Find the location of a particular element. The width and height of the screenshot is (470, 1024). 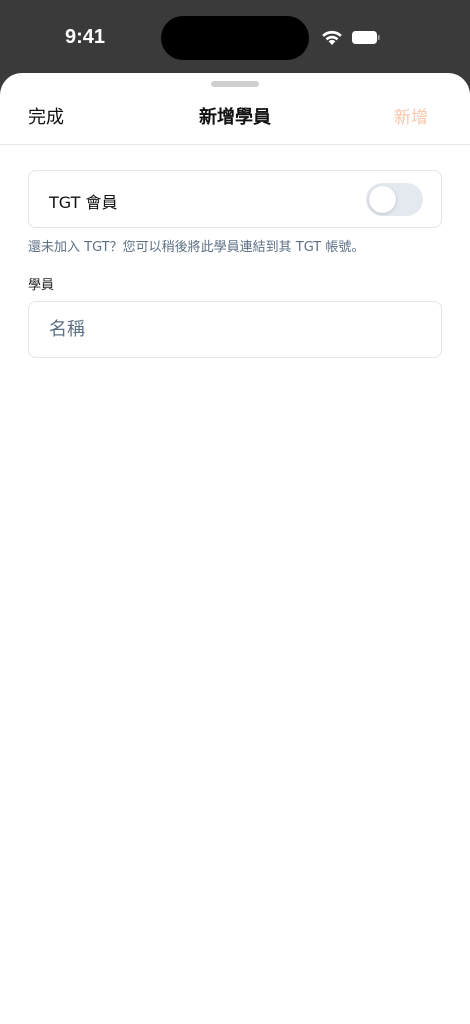

tgt-hint-text: 還未加入 TGT？您可以稍後將此學員連結到其 TGT 帳號。 is located at coordinates (196, 247).